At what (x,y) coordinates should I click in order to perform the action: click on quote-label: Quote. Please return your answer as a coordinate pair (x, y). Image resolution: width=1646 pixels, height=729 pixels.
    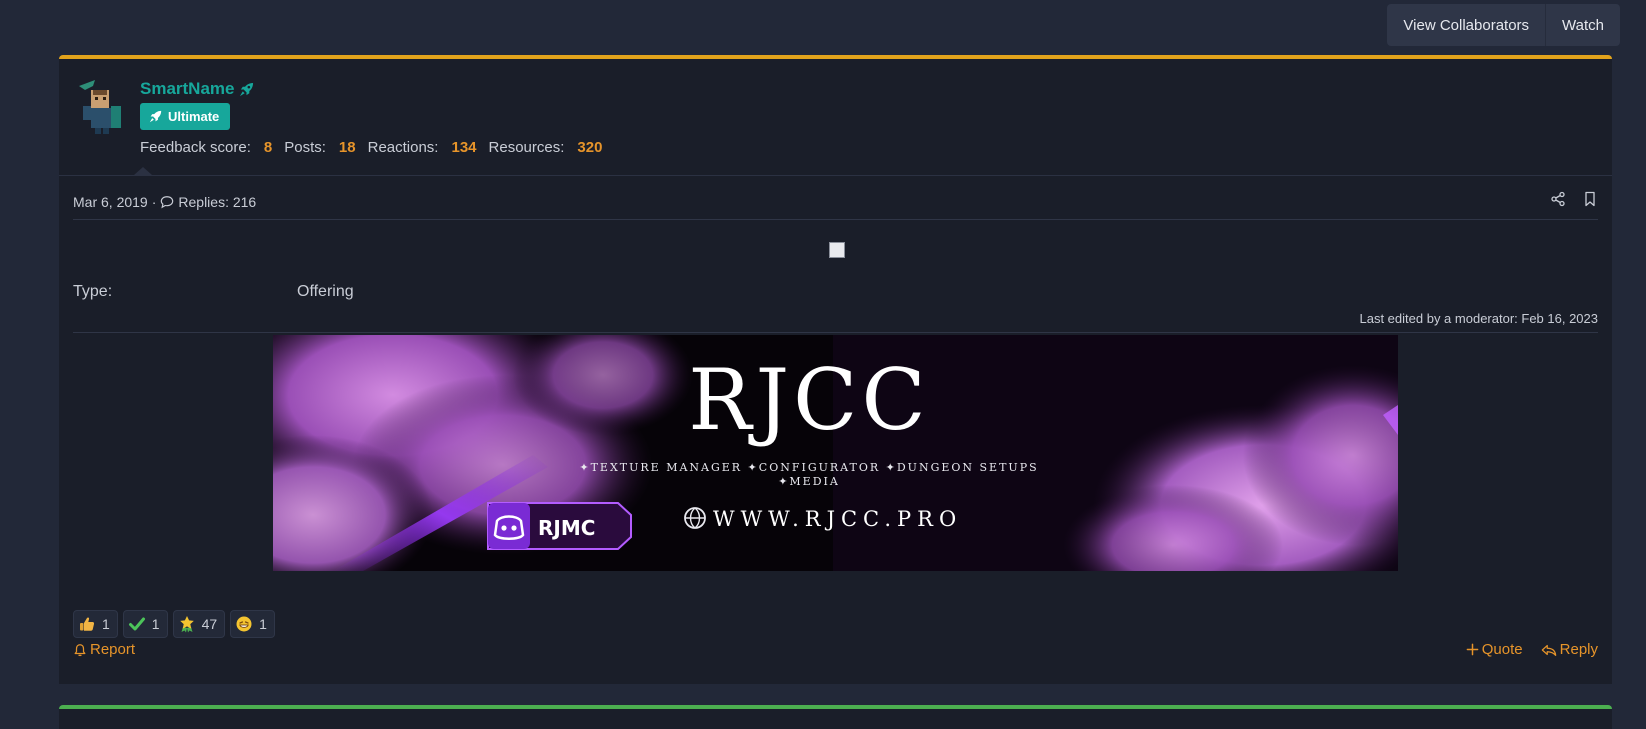
    Looking at the image, I should click on (1502, 649).